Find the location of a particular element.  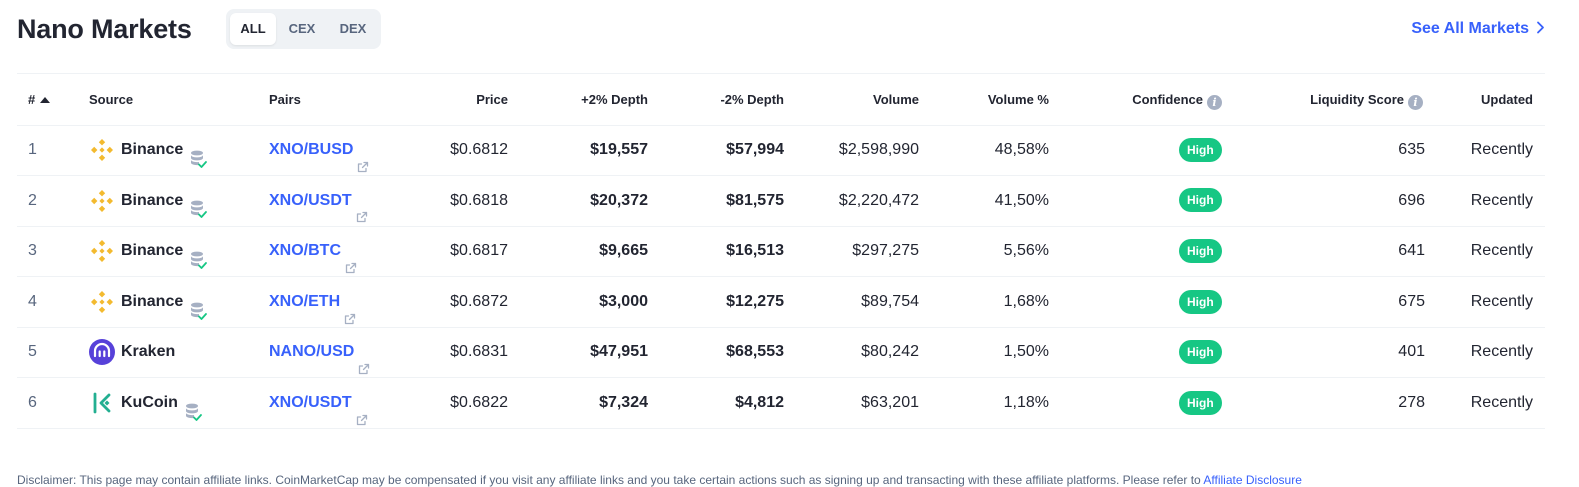

row-depth-plus: $9,665 is located at coordinates (623, 251).